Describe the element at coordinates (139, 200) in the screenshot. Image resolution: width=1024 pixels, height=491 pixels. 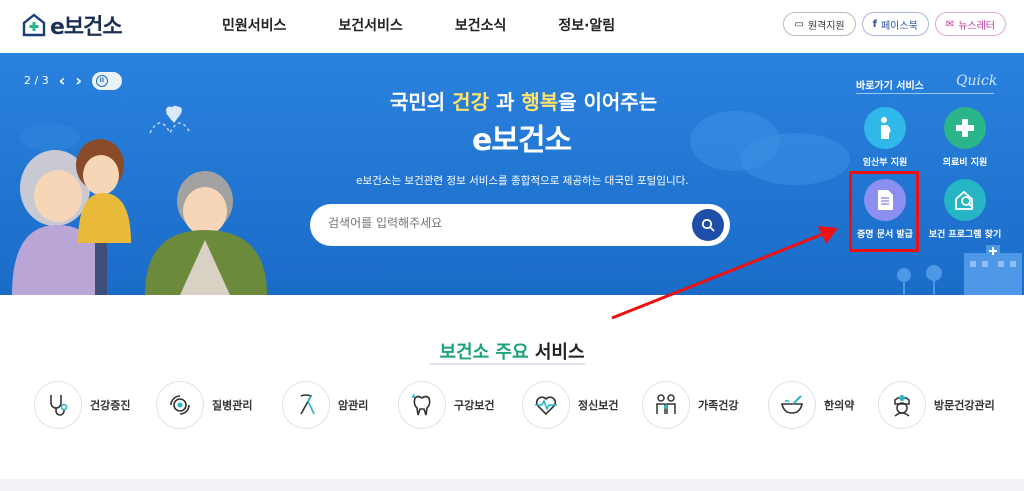
I see `family-illustration` at that location.